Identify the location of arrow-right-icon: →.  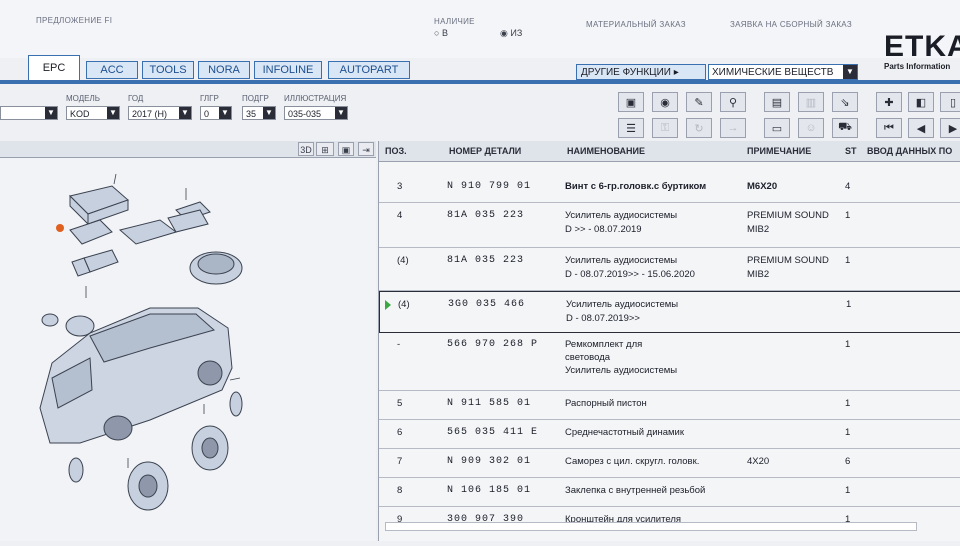
(733, 128).